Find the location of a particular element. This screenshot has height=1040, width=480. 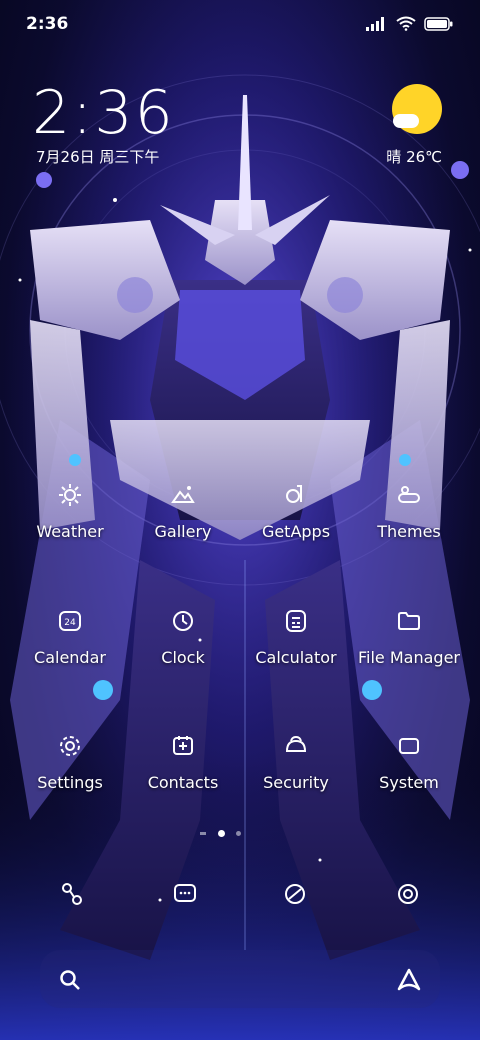

app-calculator: Calculator is located at coordinates (296, 637).